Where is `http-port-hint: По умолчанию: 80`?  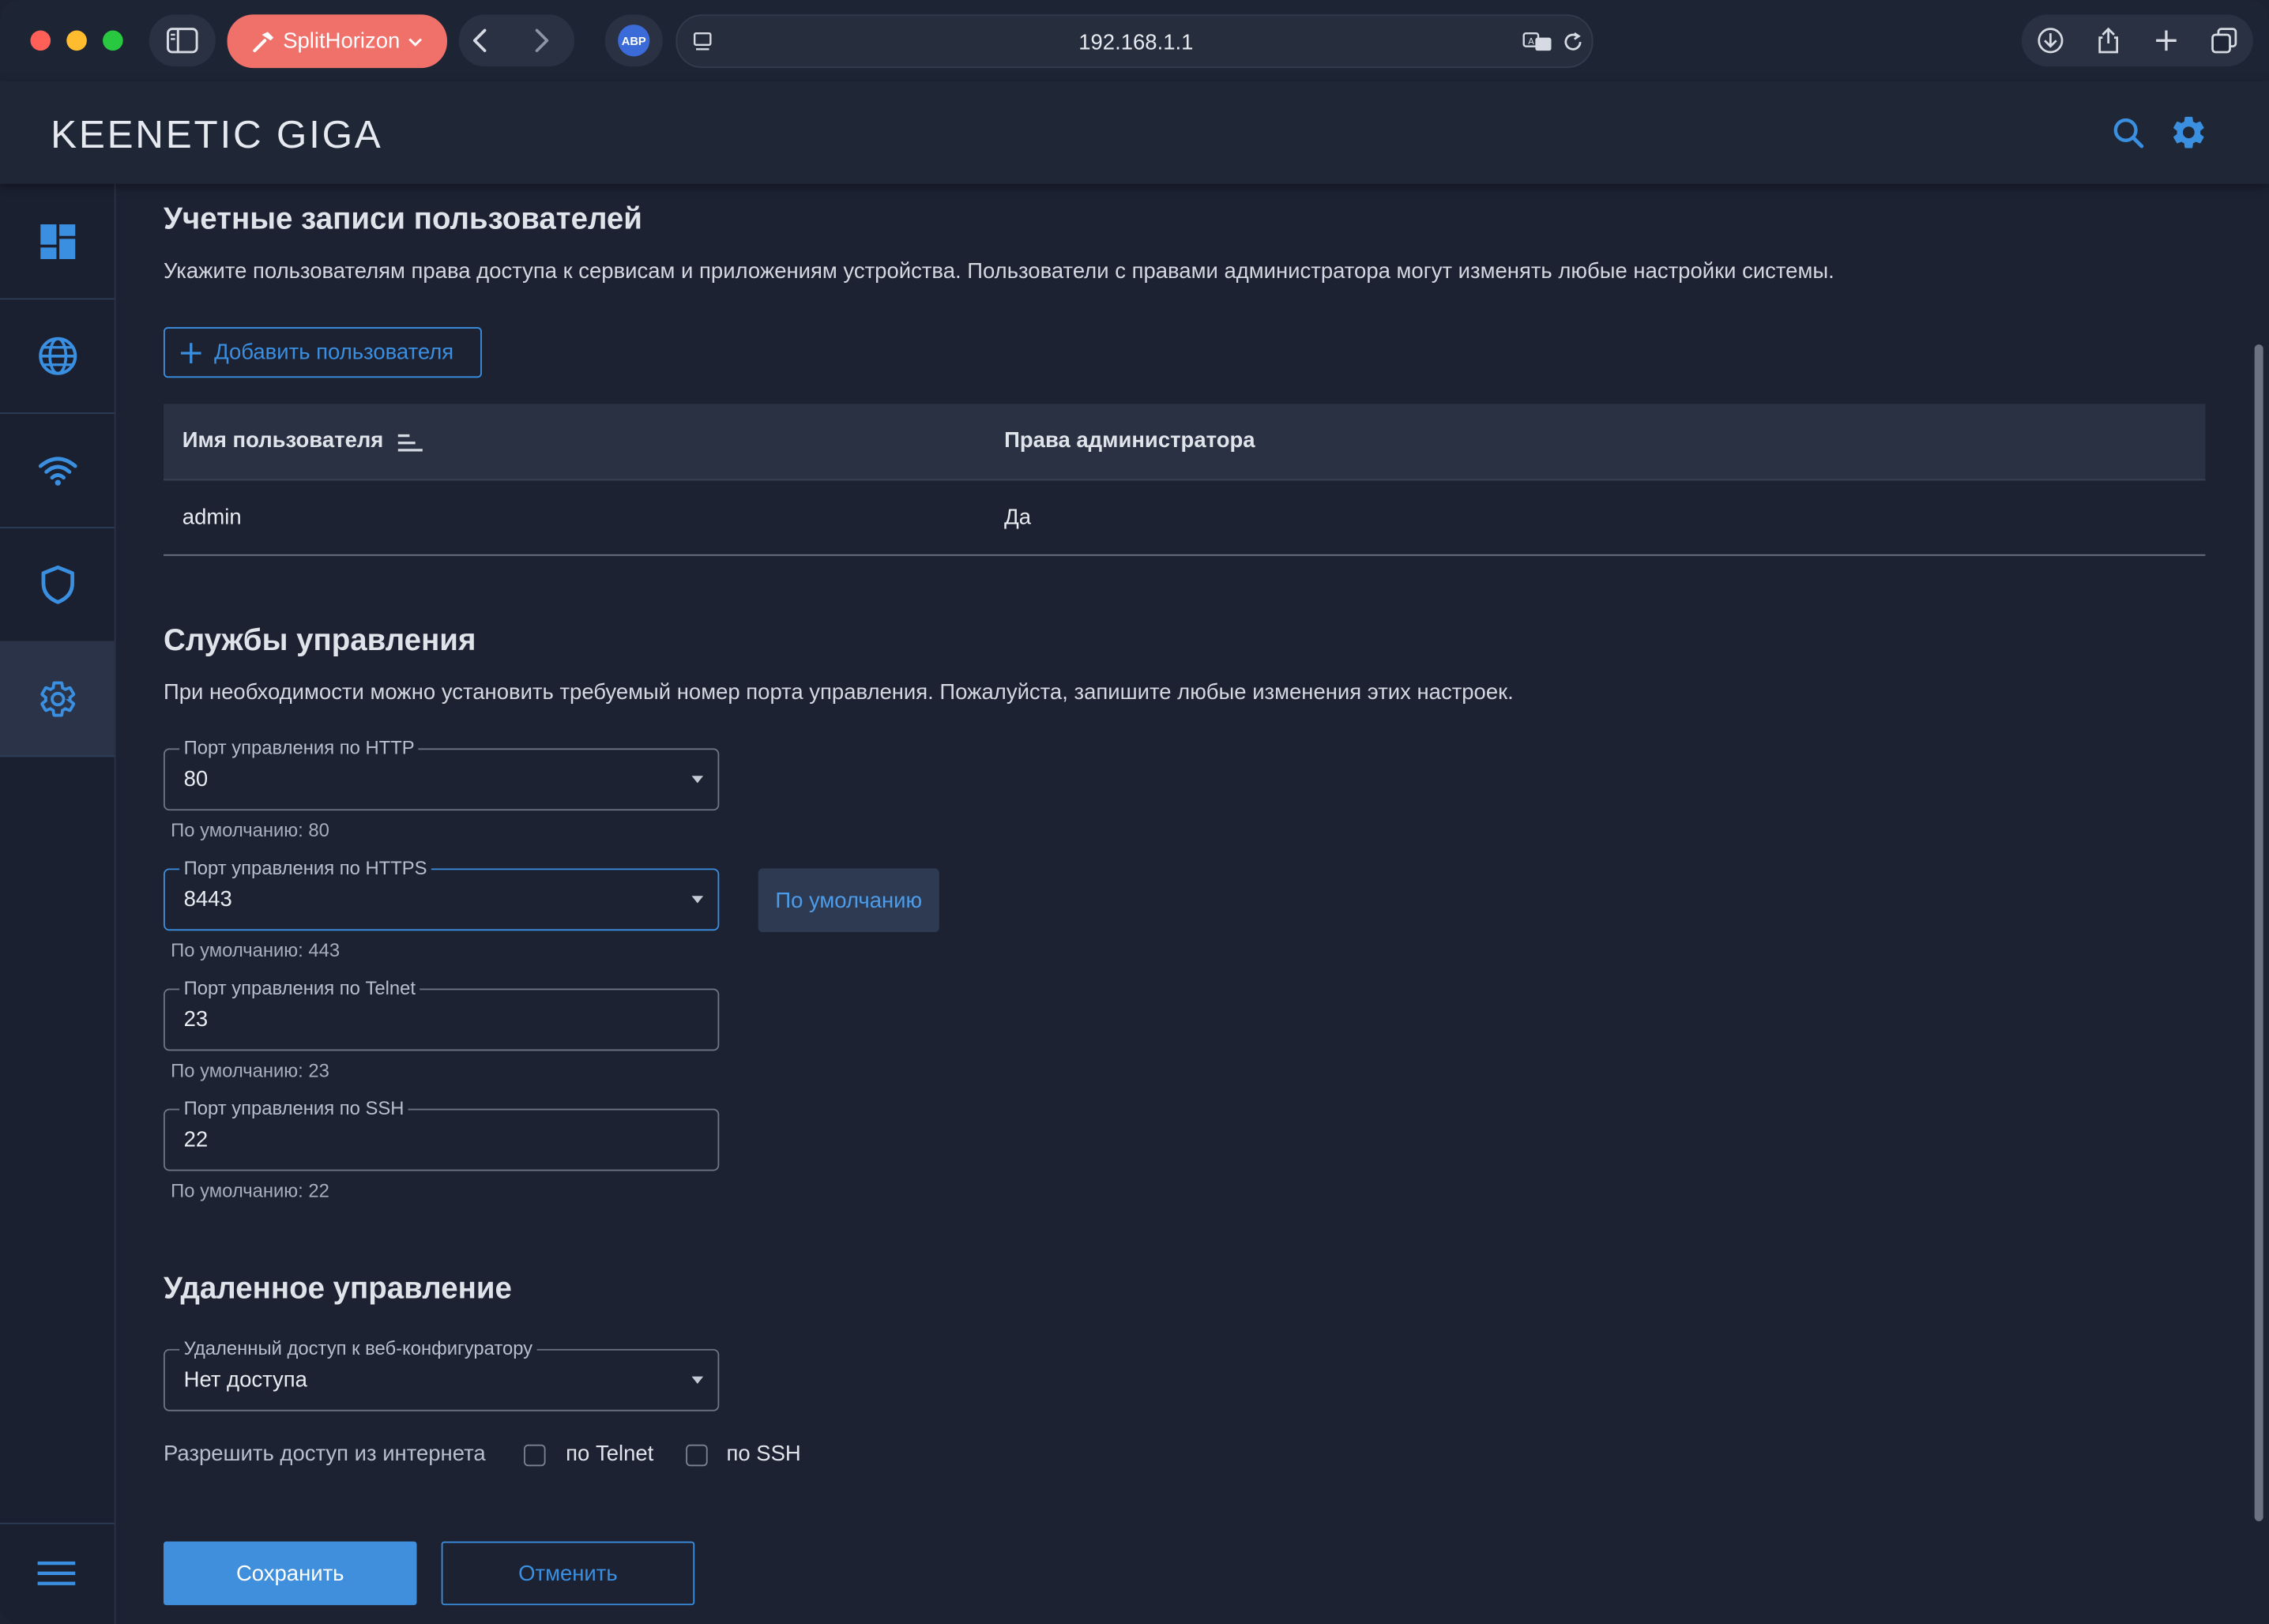
http-port-hint: По умолчанию: 80 is located at coordinates (250, 830).